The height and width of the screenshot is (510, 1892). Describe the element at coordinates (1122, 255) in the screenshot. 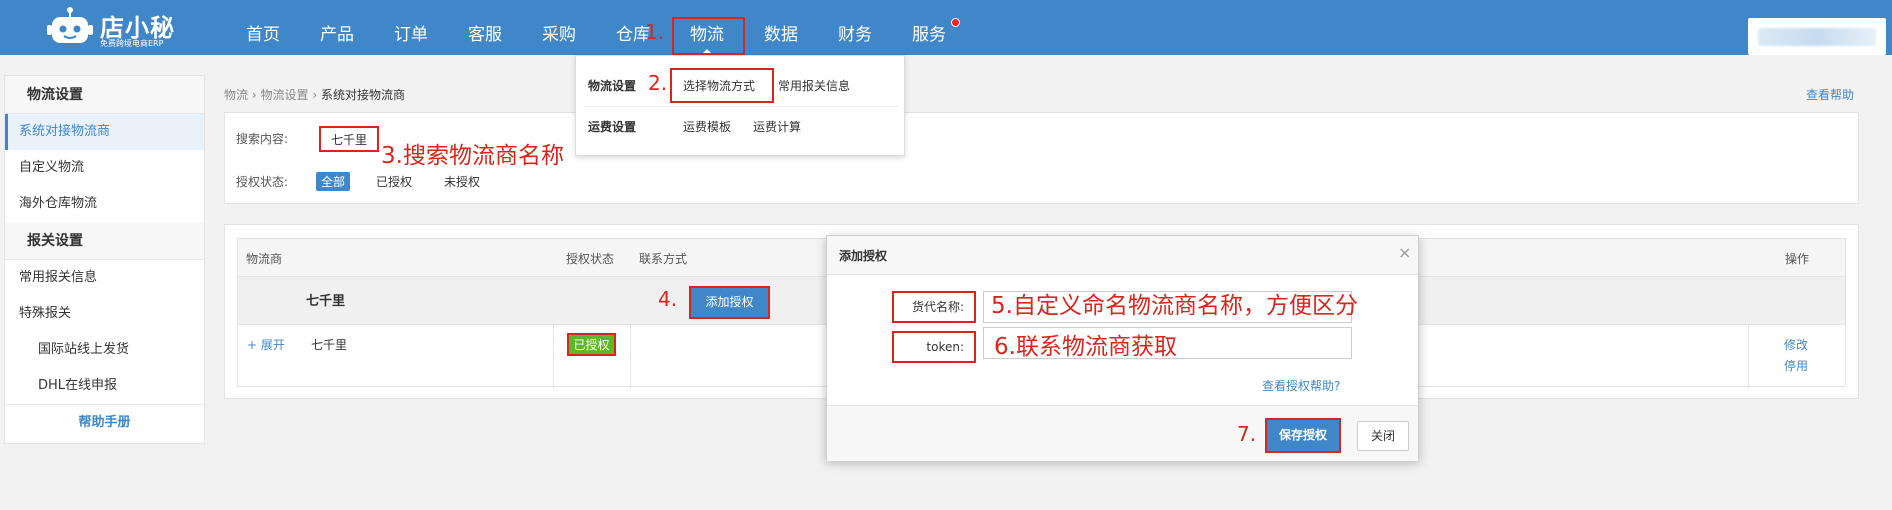

I see `modal-header: 添加授权 ×` at that location.